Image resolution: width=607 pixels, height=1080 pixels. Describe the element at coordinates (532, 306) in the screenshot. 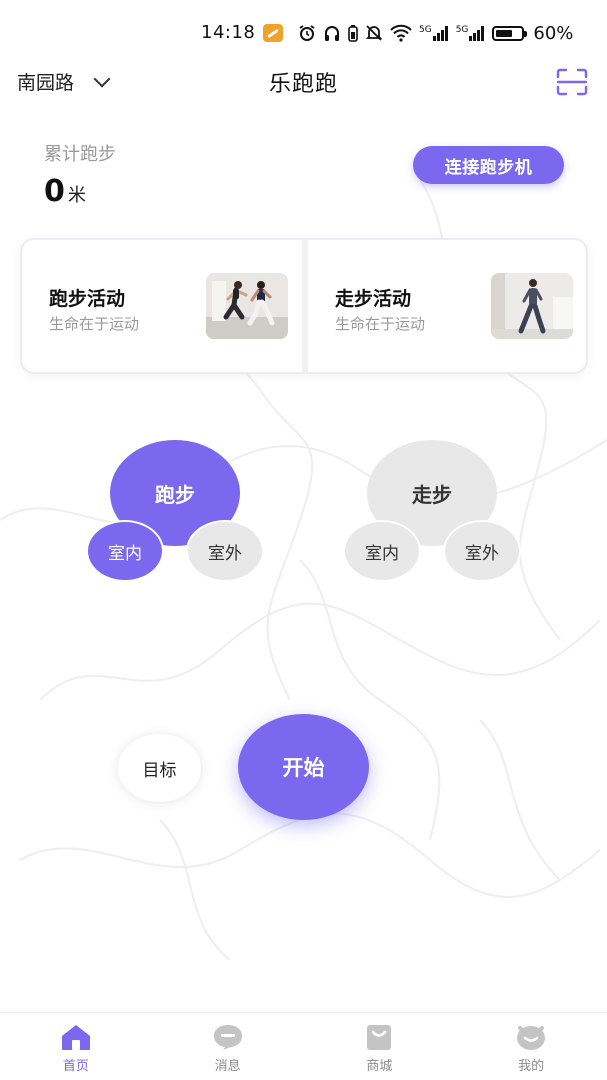

I see `walking-person-image` at that location.